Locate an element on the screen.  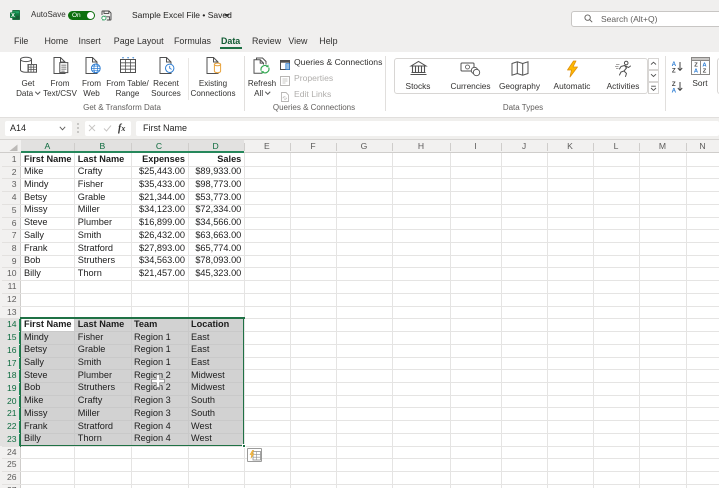
svg-text: X is located at coordinates (13, 16).